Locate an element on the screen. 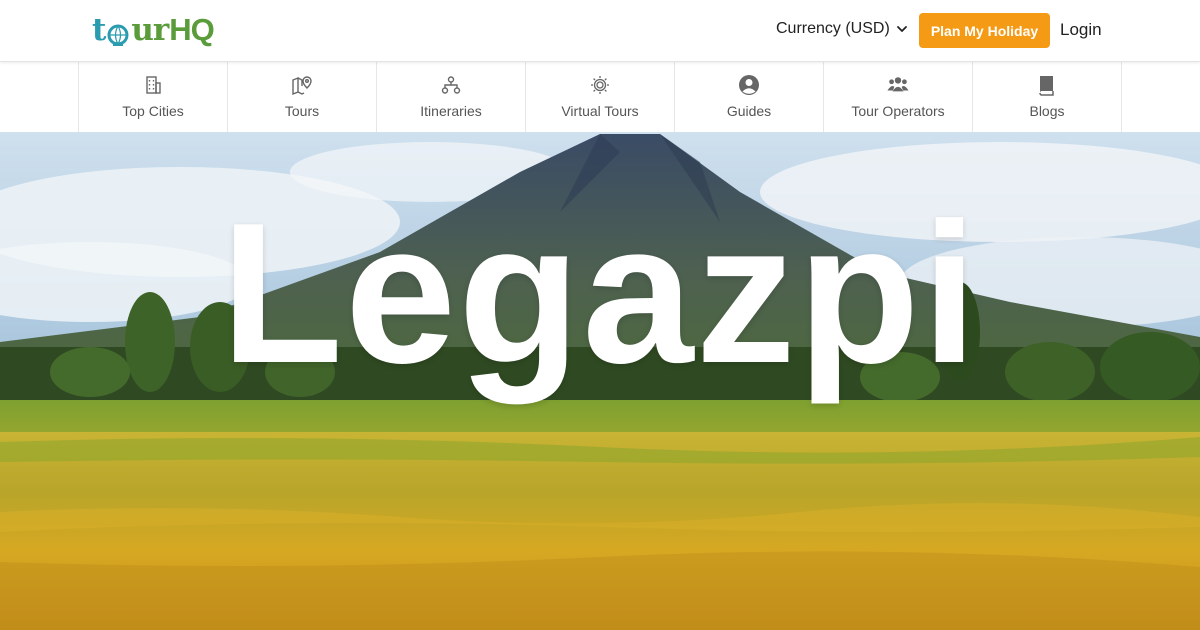  nav-item-guides: Guides is located at coordinates (749, 97).